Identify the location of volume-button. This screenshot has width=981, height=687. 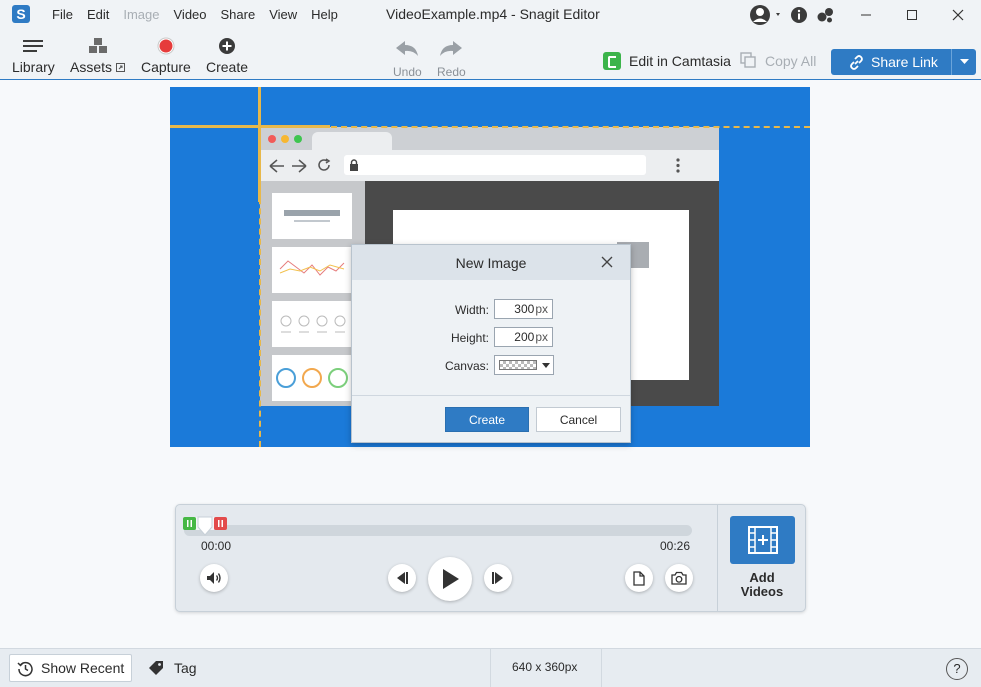
(214, 578).